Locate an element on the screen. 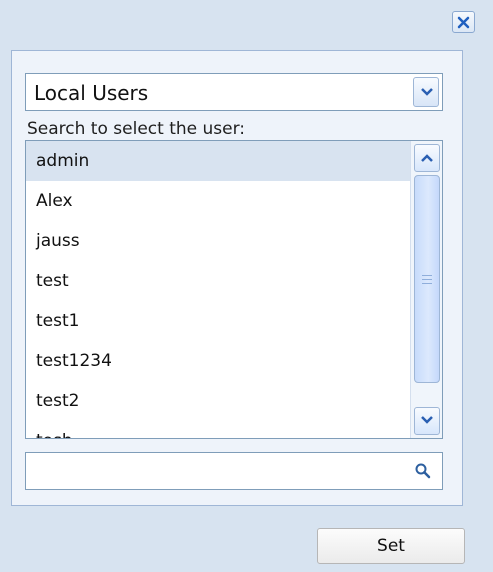 Image resolution: width=493 pixels, height=572 pixels. chevron-up-icon is located at coordinates (427, 158).